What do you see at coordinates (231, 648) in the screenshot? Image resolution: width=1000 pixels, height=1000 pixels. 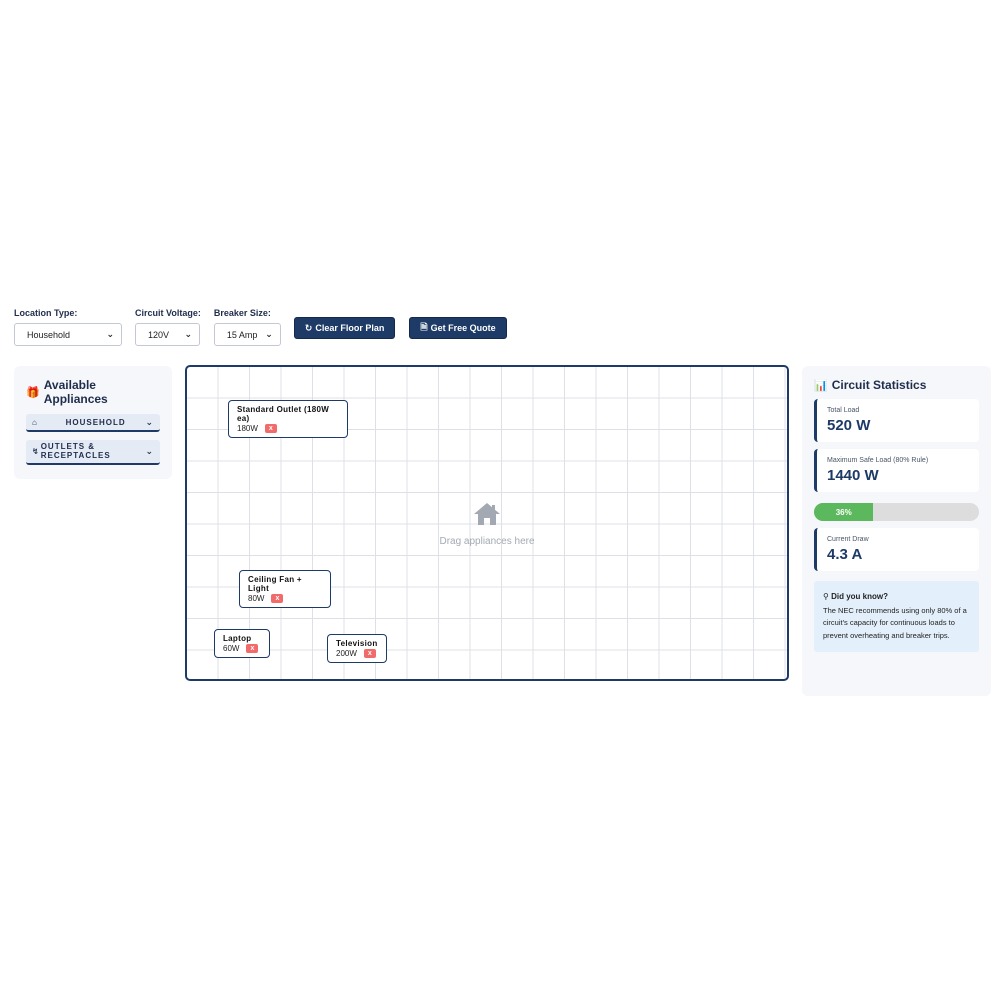 I see `appliance-watts: 60W` at bounding box center [231, 648].